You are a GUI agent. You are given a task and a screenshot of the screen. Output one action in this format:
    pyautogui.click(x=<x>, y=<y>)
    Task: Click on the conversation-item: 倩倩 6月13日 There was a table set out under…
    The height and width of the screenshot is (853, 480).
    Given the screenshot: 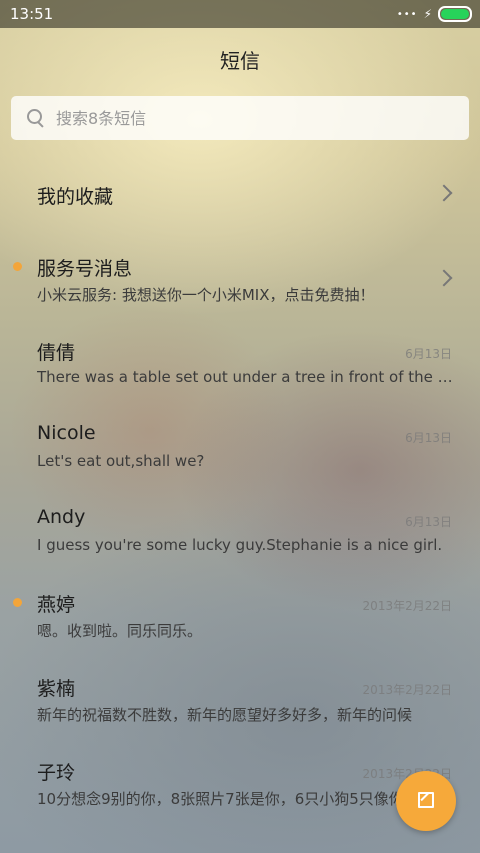 What is the action you would take?
    pyautogui.click(x=240, y=360)
    